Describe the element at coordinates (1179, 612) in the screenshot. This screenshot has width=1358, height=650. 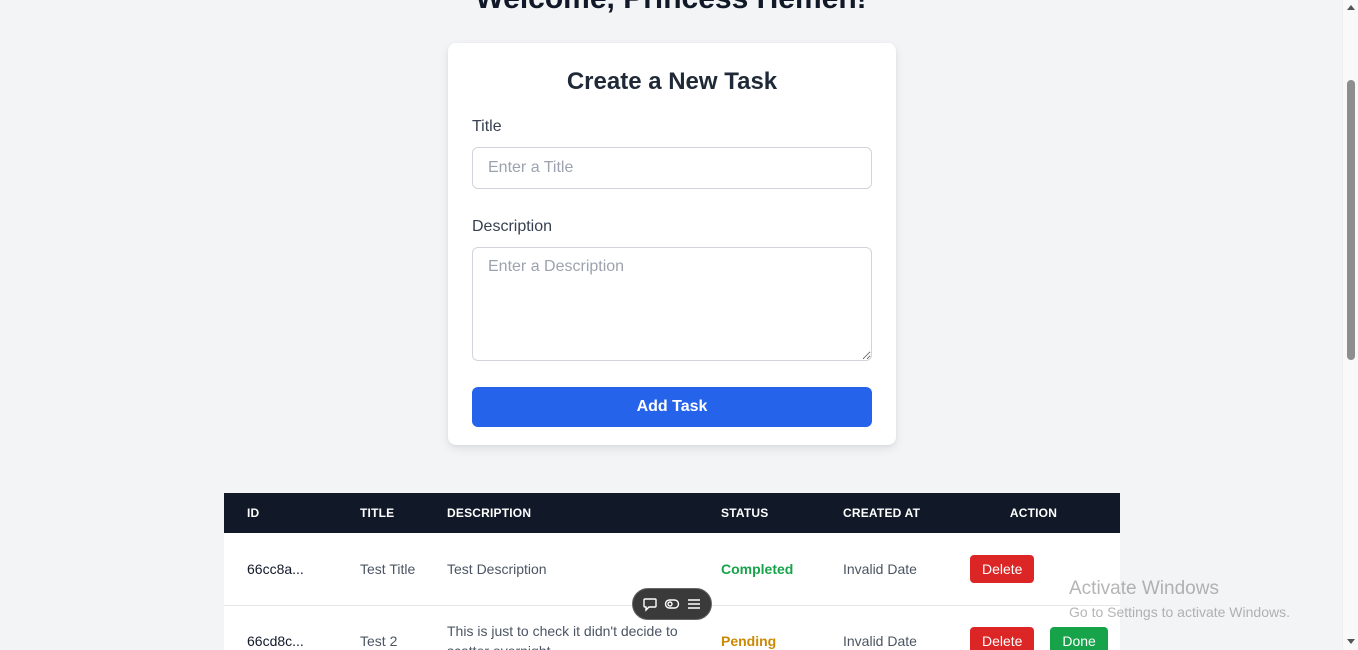
I see `watermark-subtitle: Go to Settings to activate Windows.` at that location.